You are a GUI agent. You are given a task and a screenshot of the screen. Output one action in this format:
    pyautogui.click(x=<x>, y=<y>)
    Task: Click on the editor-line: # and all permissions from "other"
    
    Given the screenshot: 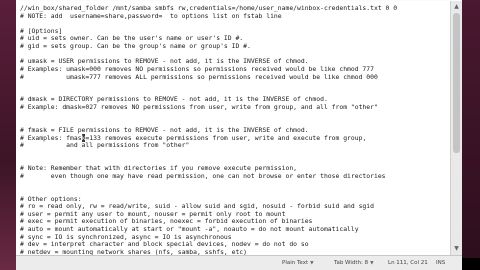 What is the action you would take?
    pyautogui.click(x=105, y=145)
    